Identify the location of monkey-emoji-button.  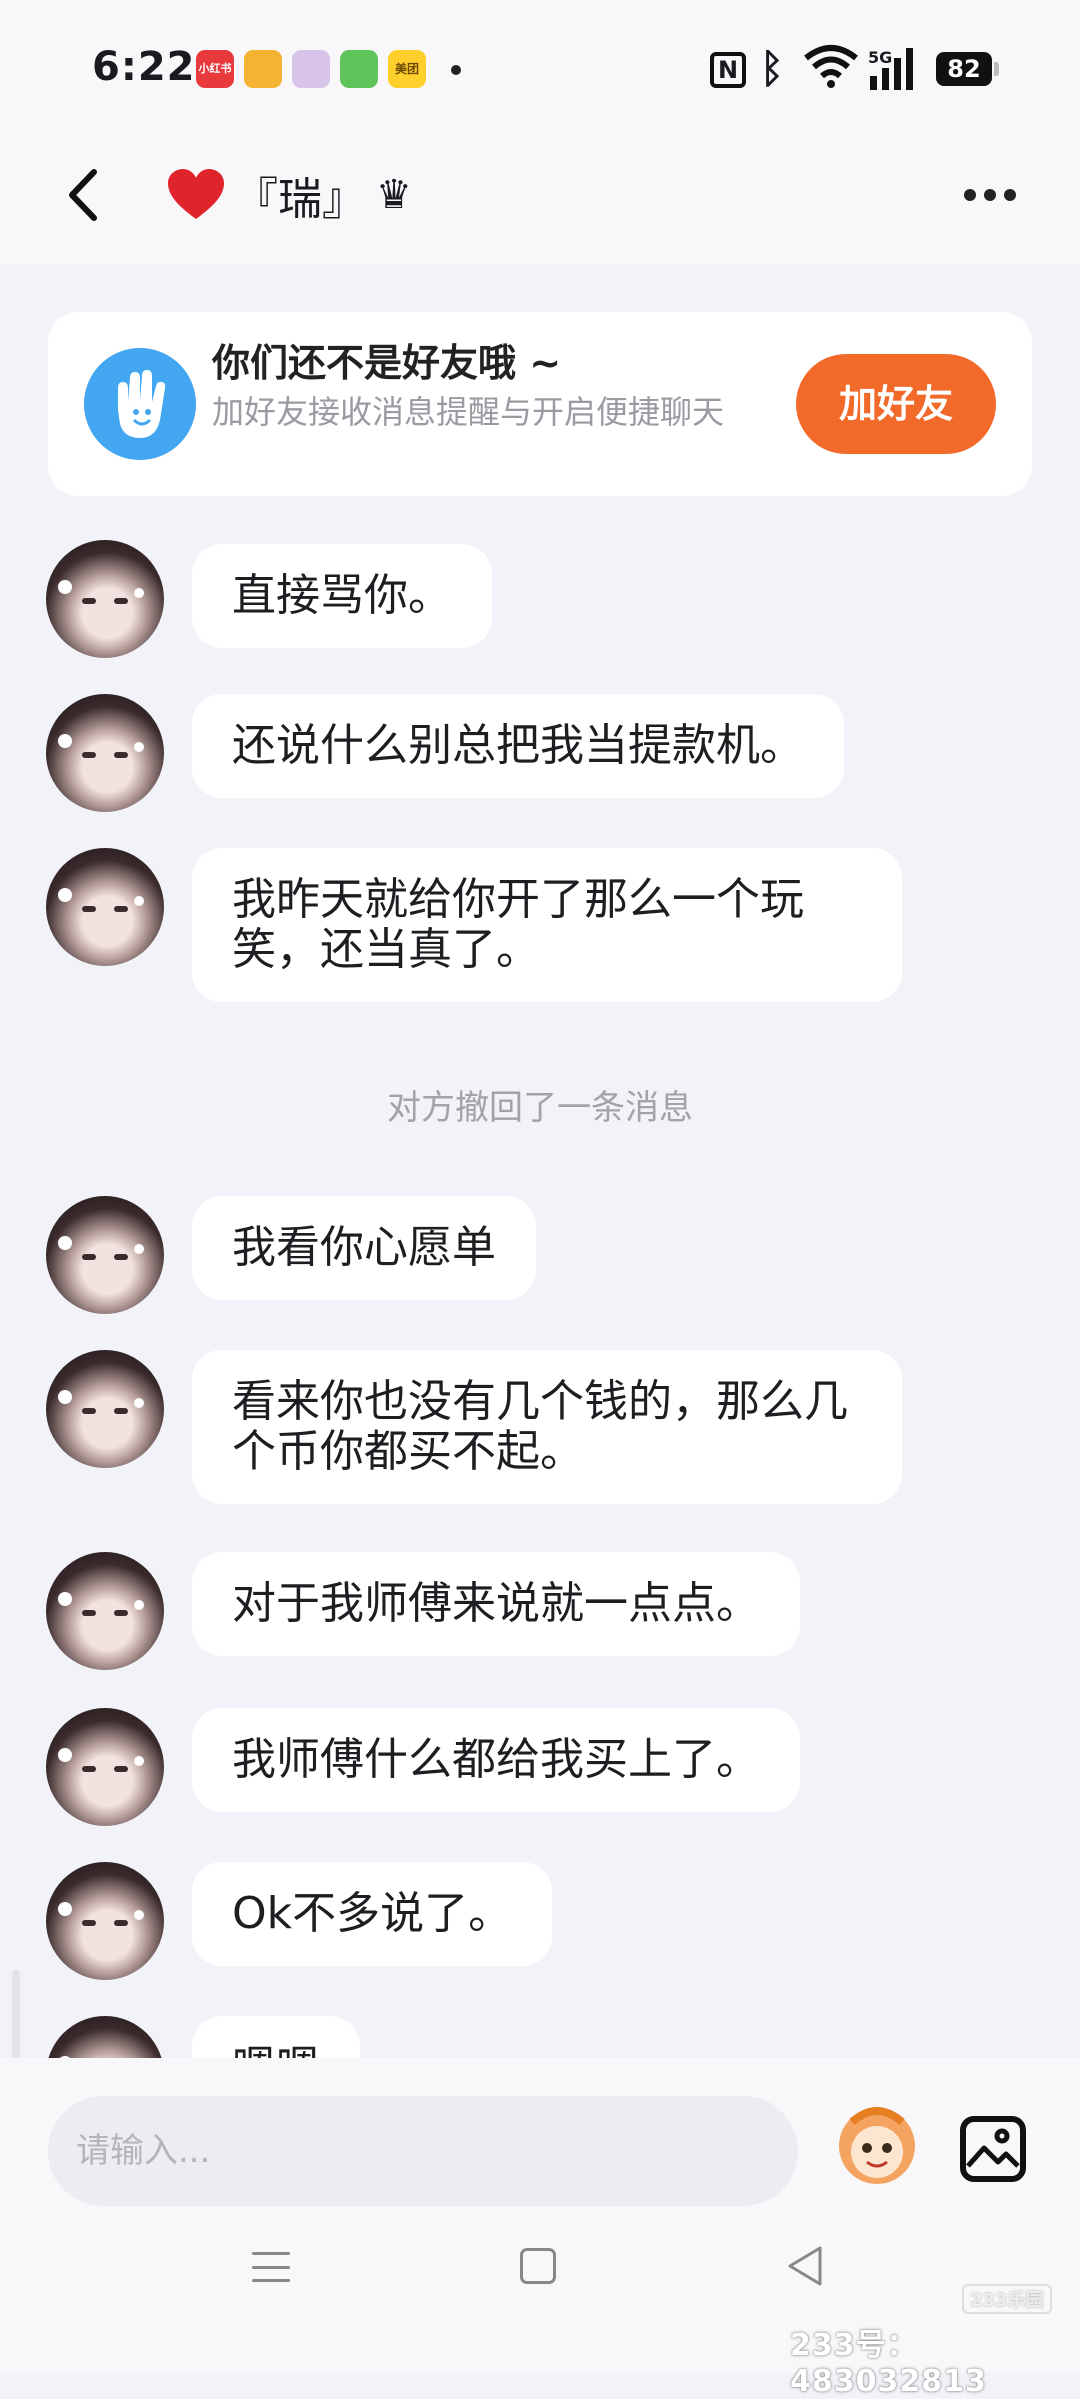
(877, 2143).